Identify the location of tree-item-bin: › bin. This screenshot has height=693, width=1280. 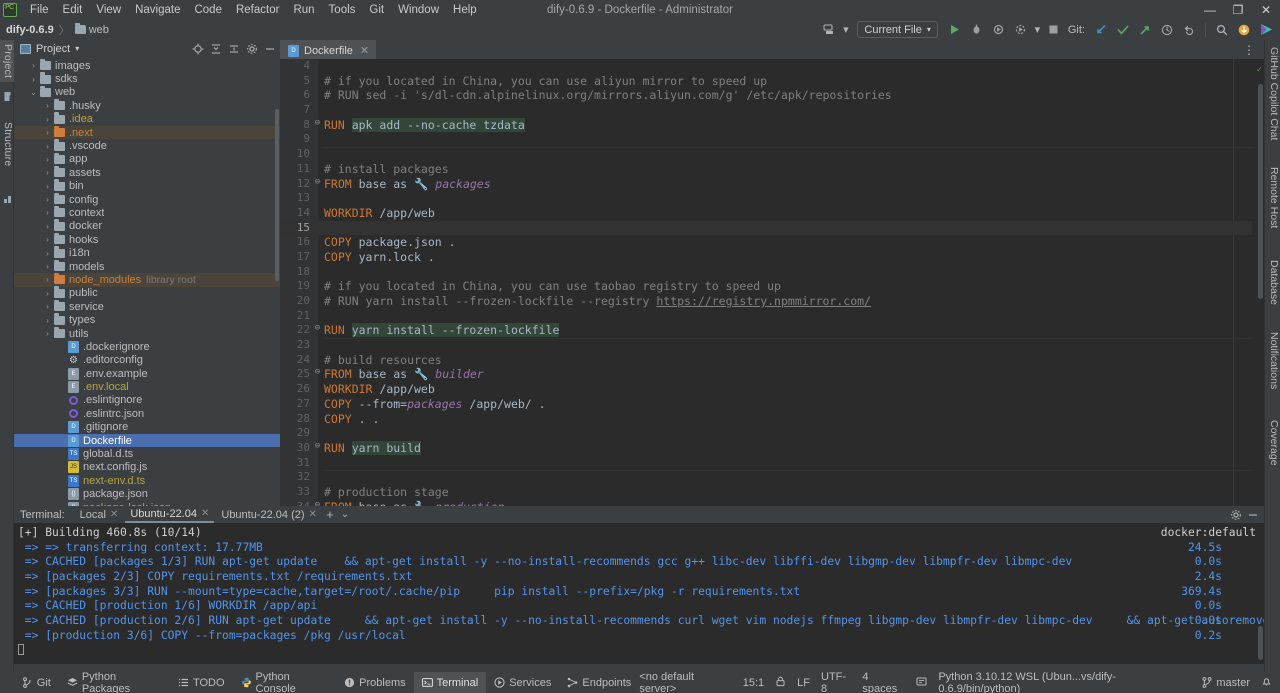
(147, 186).